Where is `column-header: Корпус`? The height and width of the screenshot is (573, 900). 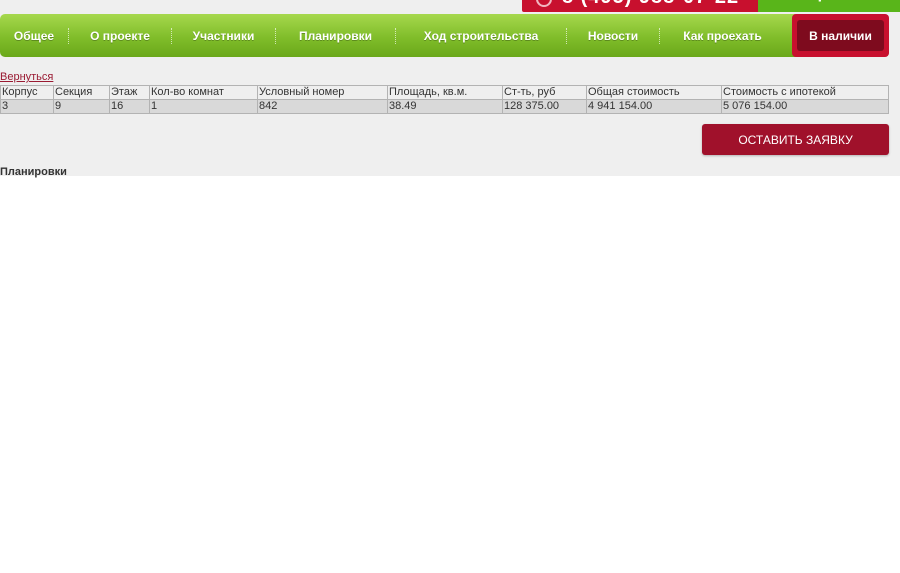 column-header: Корпус is located at coordinates (27, 92).